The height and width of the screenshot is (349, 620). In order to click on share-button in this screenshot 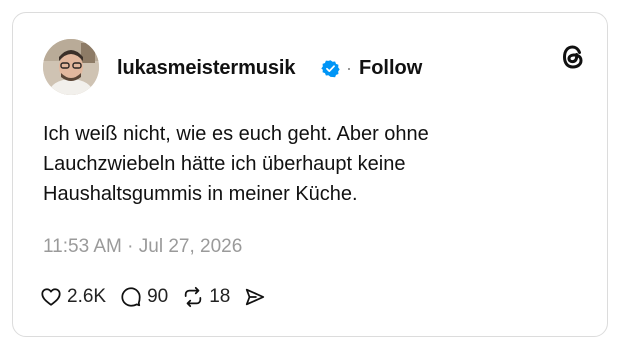, I will do `click(255, 297)`.